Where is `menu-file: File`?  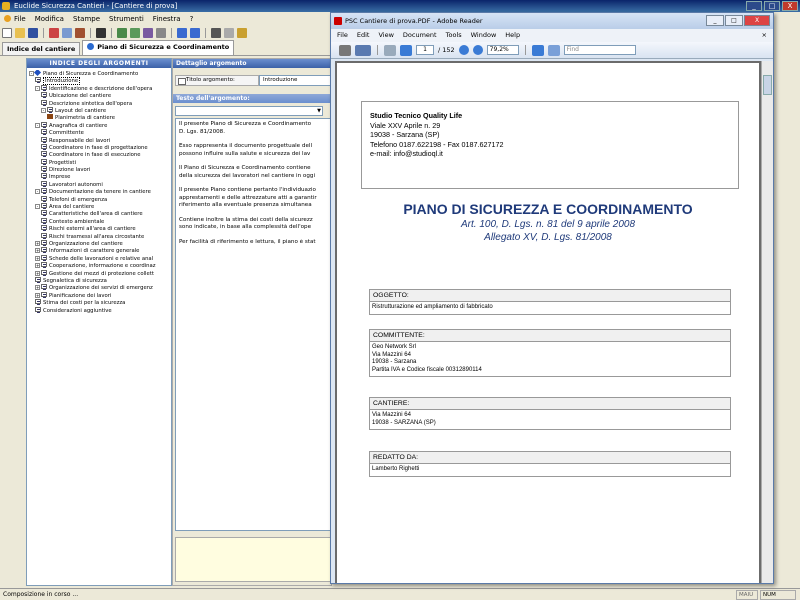 menu-file: File is located at coordinates (15, 19).